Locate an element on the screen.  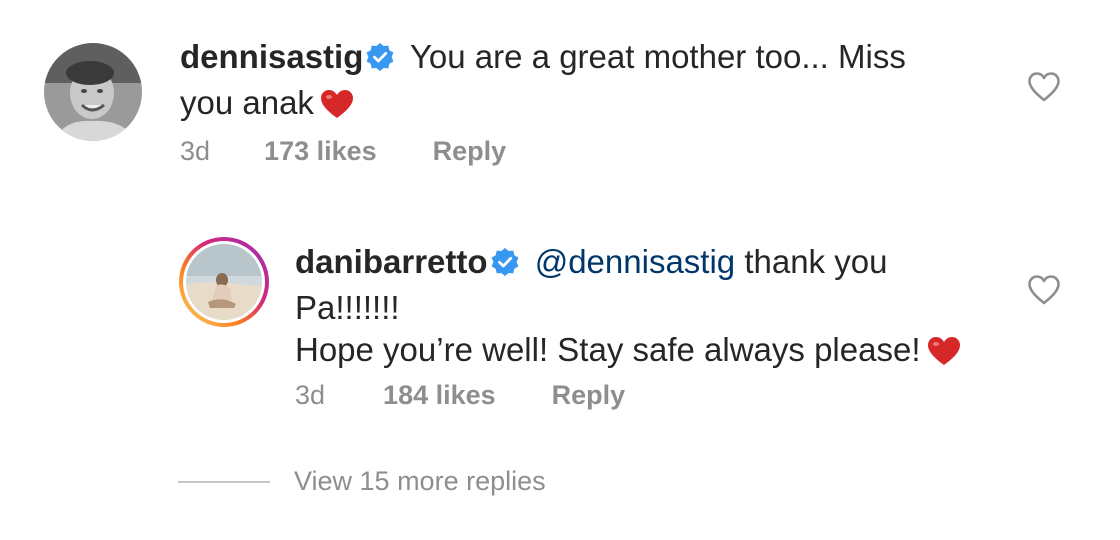
view-more-replies-label: View 15 more replies is located at coordinates (420, 481).